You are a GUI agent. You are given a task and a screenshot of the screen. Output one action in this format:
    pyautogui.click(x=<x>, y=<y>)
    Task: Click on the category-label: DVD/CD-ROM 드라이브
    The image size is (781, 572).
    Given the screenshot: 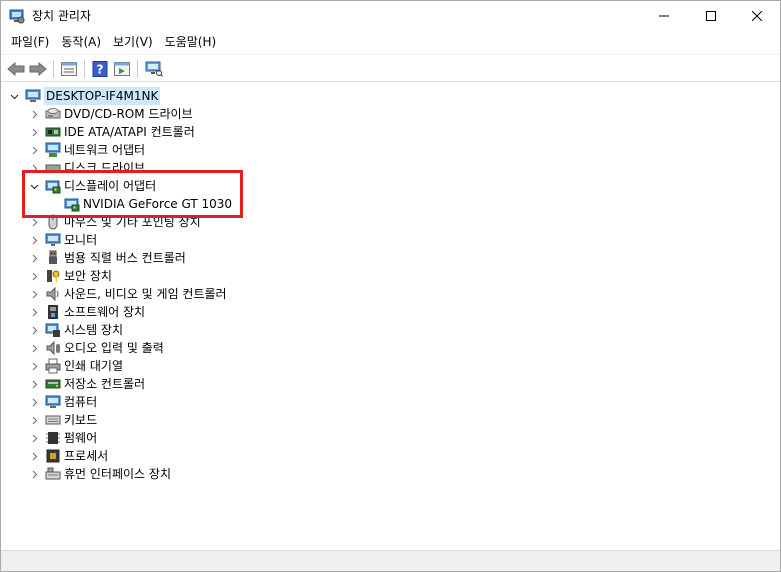 What is the action you would take?
    pyautogui.click(x=128, y=114)
    